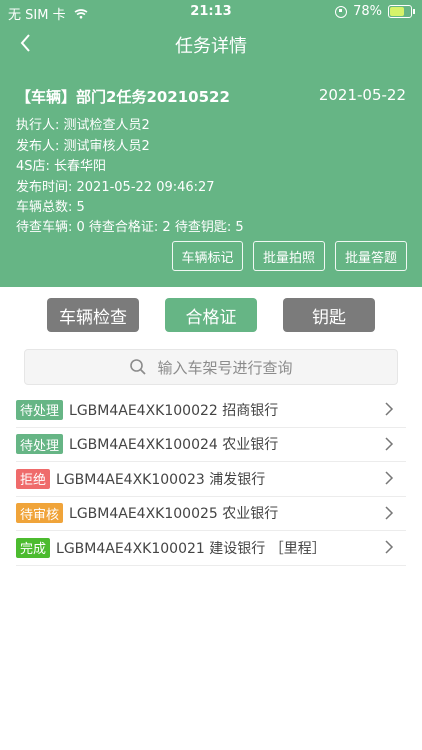  What do you see at coordinates (33, 478) in the screenshot?
I see `status-badge: 拒绝` at bounding box center [33, 478].